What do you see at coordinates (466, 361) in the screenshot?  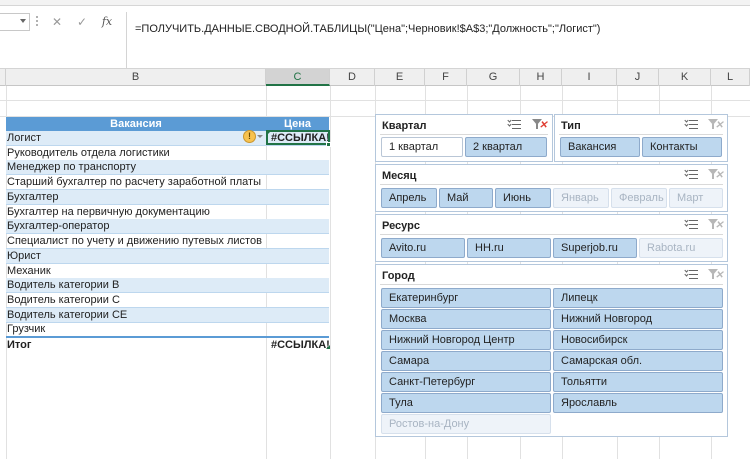 I see `slicer-item-city: Самара` at bounding box center [466, 361].